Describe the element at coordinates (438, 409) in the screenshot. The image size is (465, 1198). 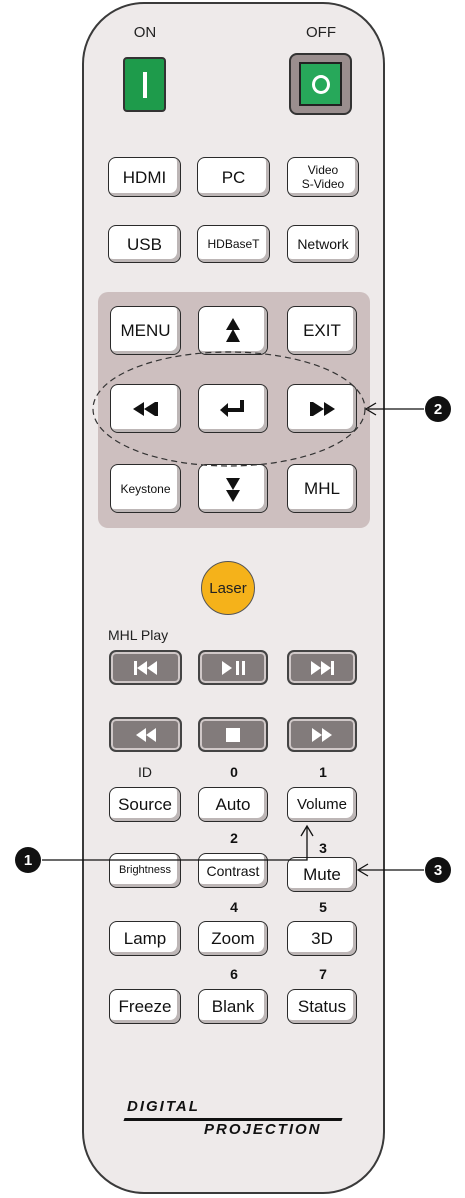
I see `callout-2: 2` at that location.